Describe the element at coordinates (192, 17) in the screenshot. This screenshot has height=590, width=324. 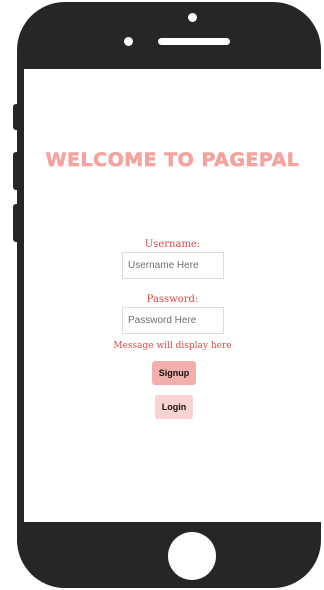
I see `front-sensor-icon` at that location.